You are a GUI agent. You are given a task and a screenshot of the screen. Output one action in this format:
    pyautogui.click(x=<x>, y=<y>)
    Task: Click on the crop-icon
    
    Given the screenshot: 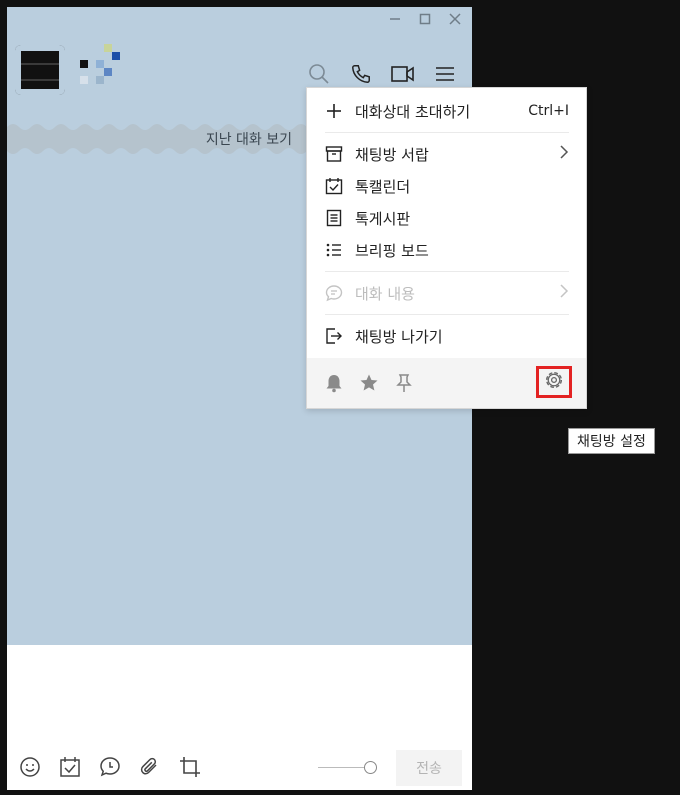 What is the action you would take?
    pyautogui.click(x=190, y=767)
    